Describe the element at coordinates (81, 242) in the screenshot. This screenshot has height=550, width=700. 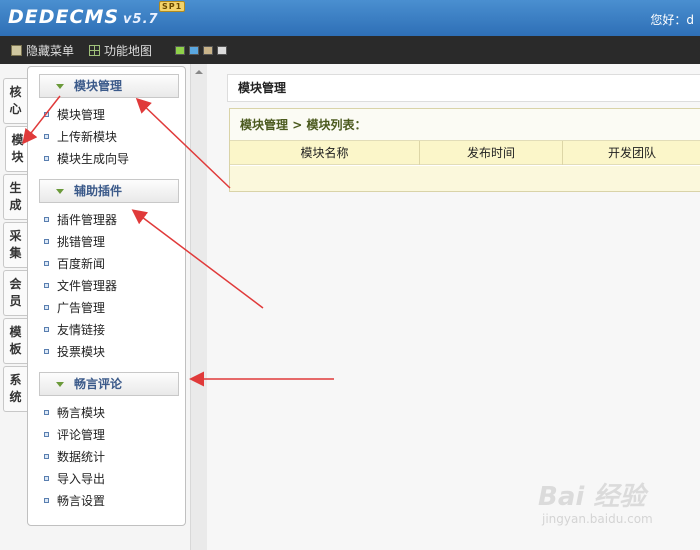
I see `menu-item-label: 挑错管理` at that location.